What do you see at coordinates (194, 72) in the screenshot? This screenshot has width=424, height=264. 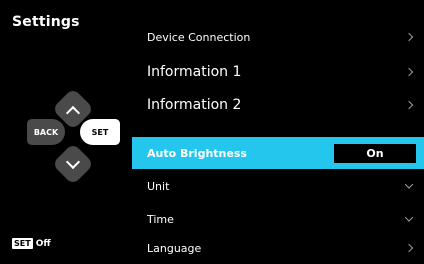 I see `menu-item-label: Information 1` at bounding box center [194, 72].